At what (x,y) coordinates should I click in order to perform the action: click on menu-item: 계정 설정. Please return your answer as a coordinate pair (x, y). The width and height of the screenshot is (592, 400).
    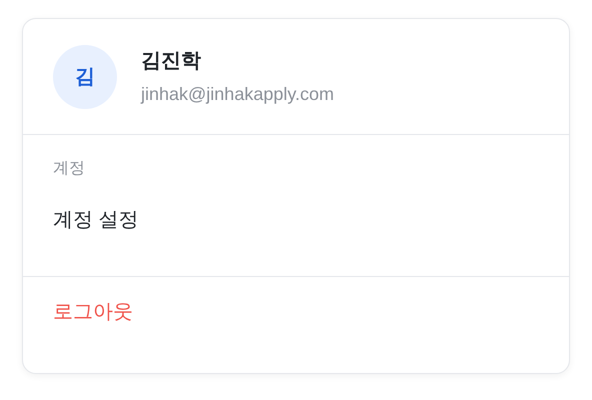
    Looking at the image, I should click on (96, 220).